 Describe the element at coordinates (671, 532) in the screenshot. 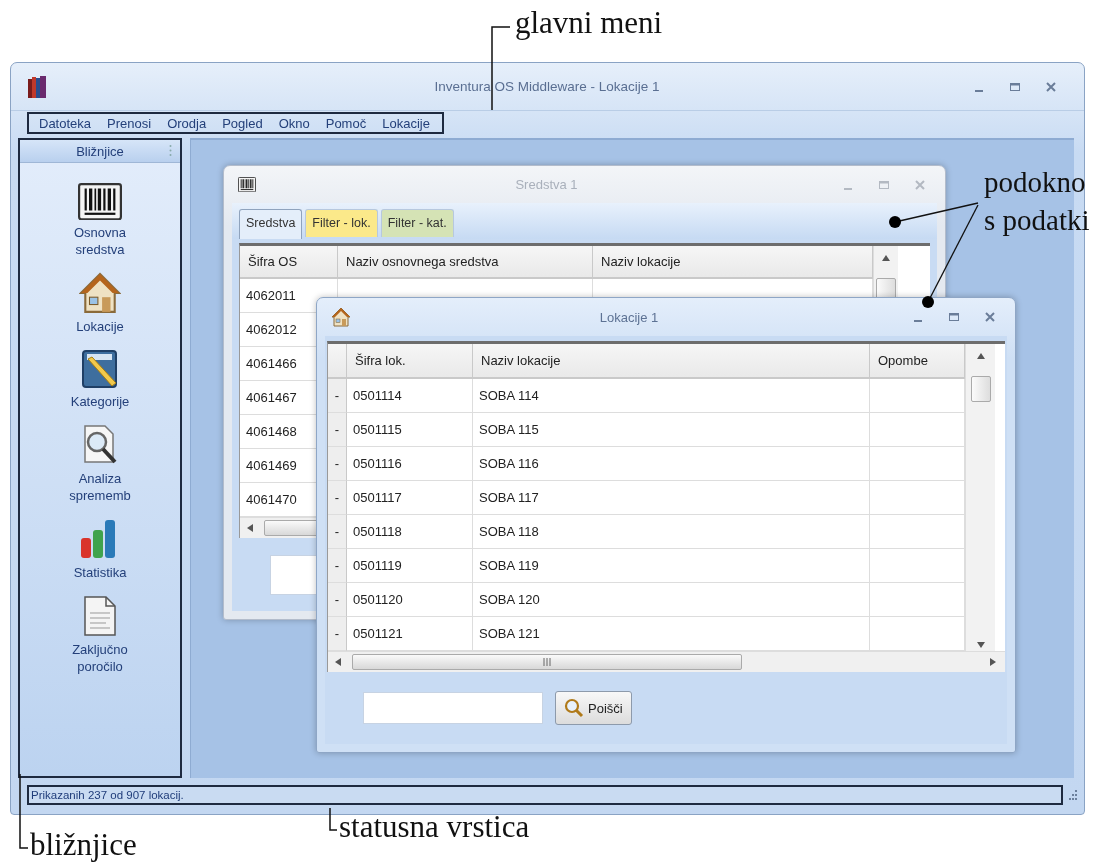

I see `table-cell: SOBA 118` at that location.